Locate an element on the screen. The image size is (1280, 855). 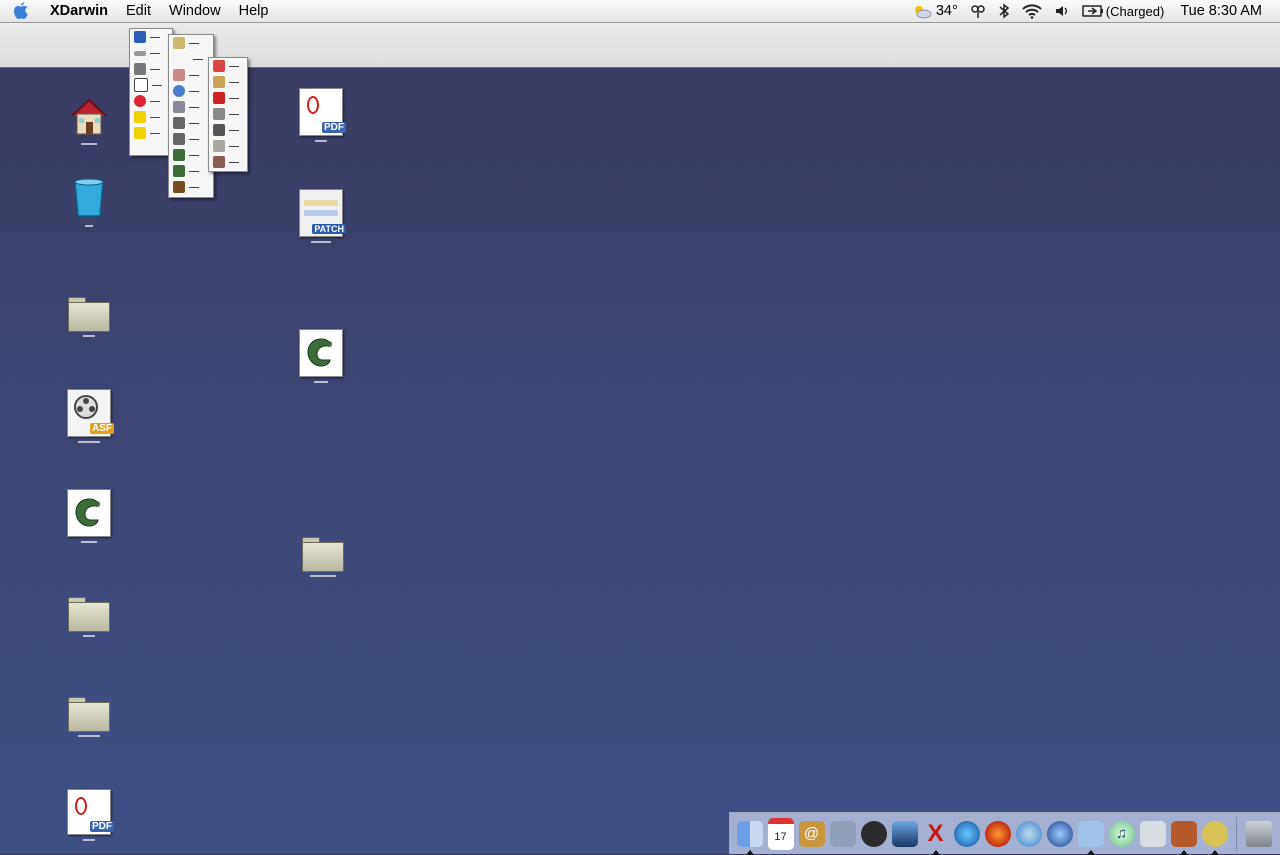
battery-label: (Charged) is located at coordinates (1135, 11).